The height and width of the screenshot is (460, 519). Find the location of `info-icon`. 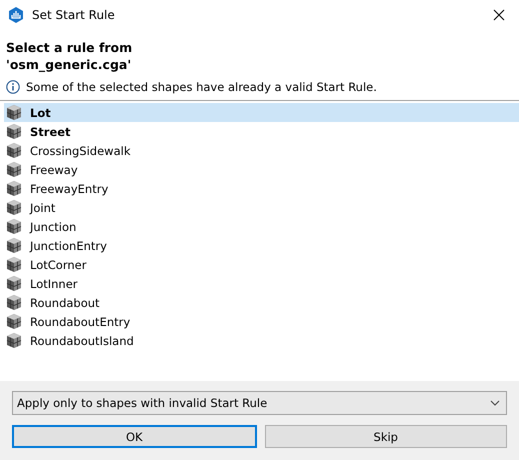

info-icon is located at coordinates (13, 87).